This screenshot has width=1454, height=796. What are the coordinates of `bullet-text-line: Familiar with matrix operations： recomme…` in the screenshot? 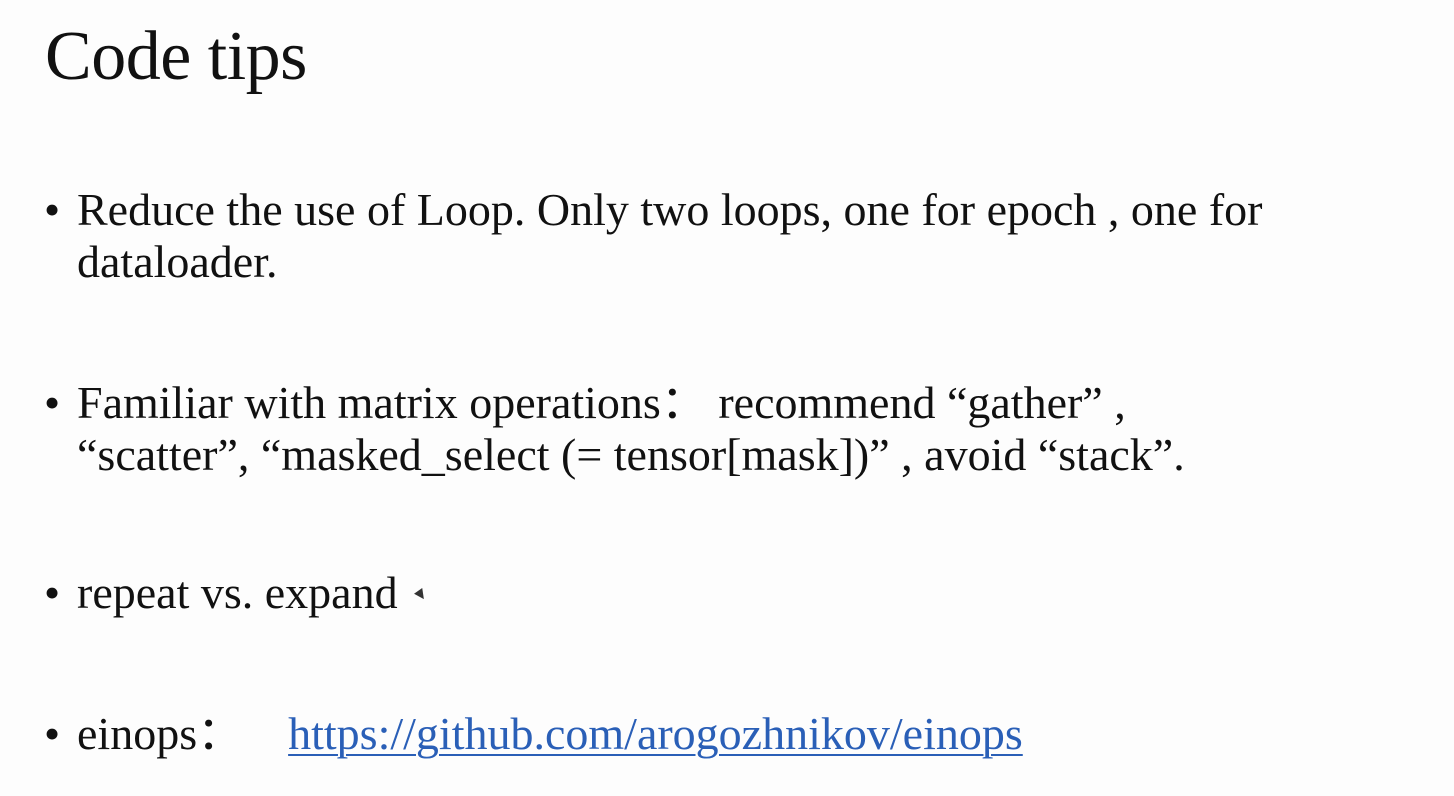 It's located at (601, 402).